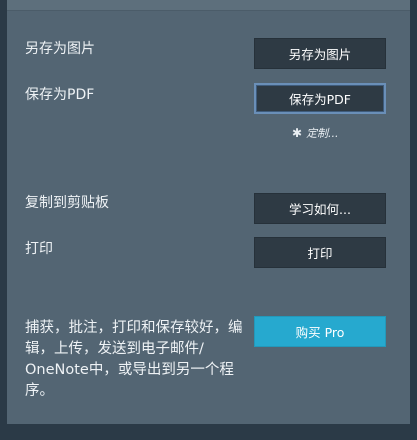 The width and height of the screenshot is (417, 440). I want to click on buy-pro-button: 购买 Pro, so click(320, 331).